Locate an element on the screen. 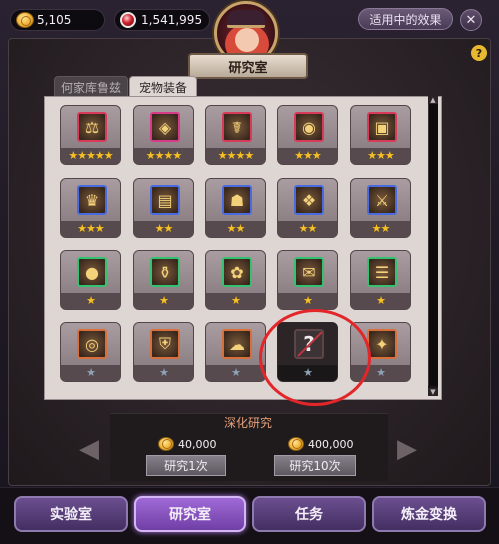 The width and height of the screenshot is (499, 544). equipment-slot: ◎ ★ is located at coordinates (90, 352).